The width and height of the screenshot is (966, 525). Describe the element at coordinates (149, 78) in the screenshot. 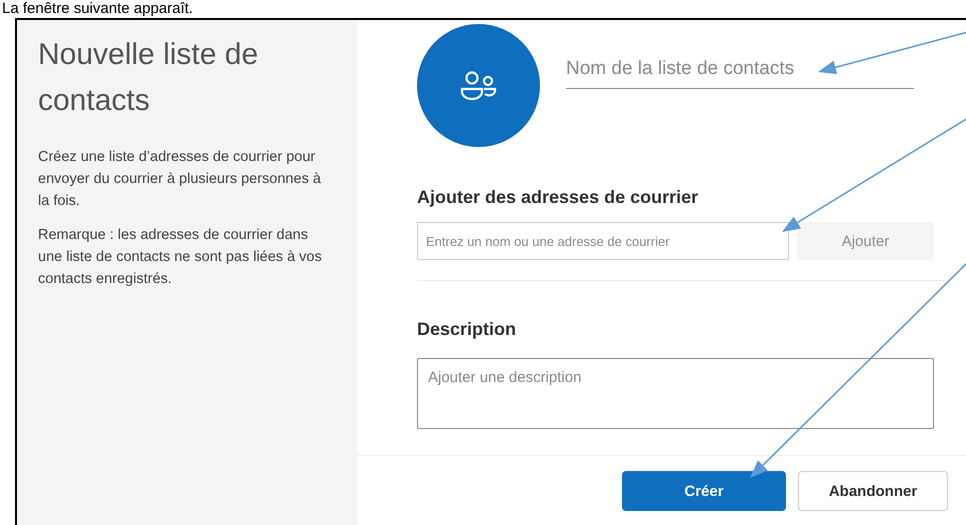

I see `dialog-title: Nouvelle liste de contacts` at that location.